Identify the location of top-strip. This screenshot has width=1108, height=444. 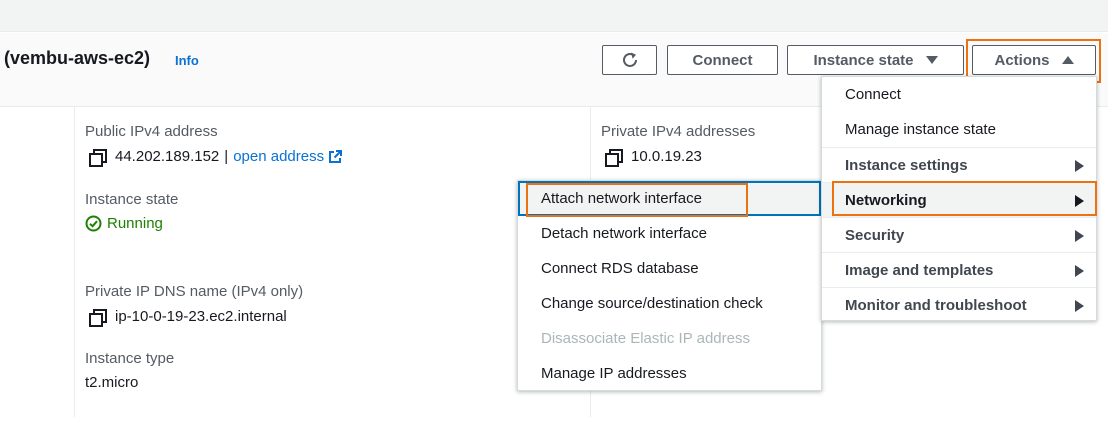
(554, 16).